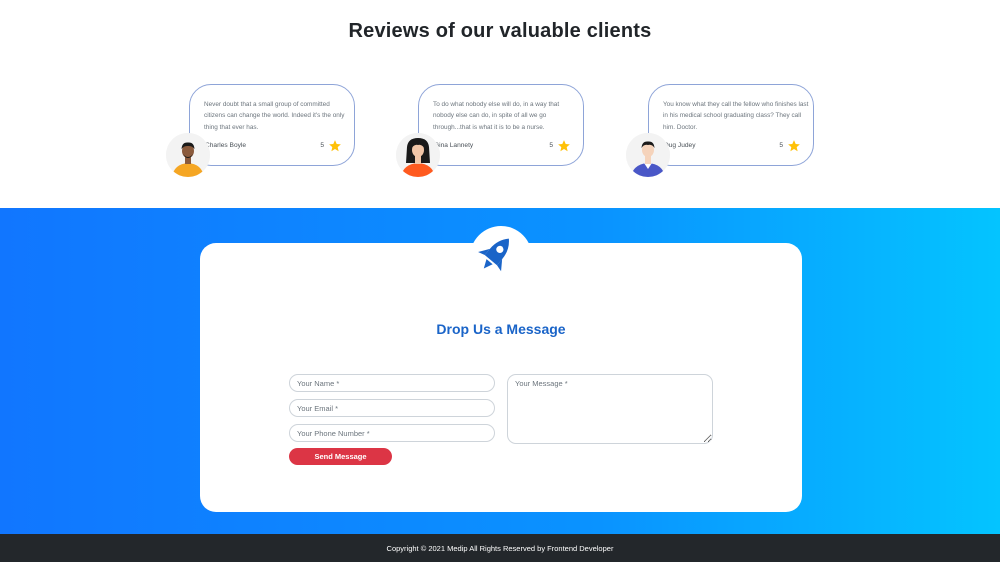 This screenshot has width=1000, height=562. Describe the element at coordinates (501, 329) in the screenshot. I see `contact-form-title: Drop Us a Message` at that location.